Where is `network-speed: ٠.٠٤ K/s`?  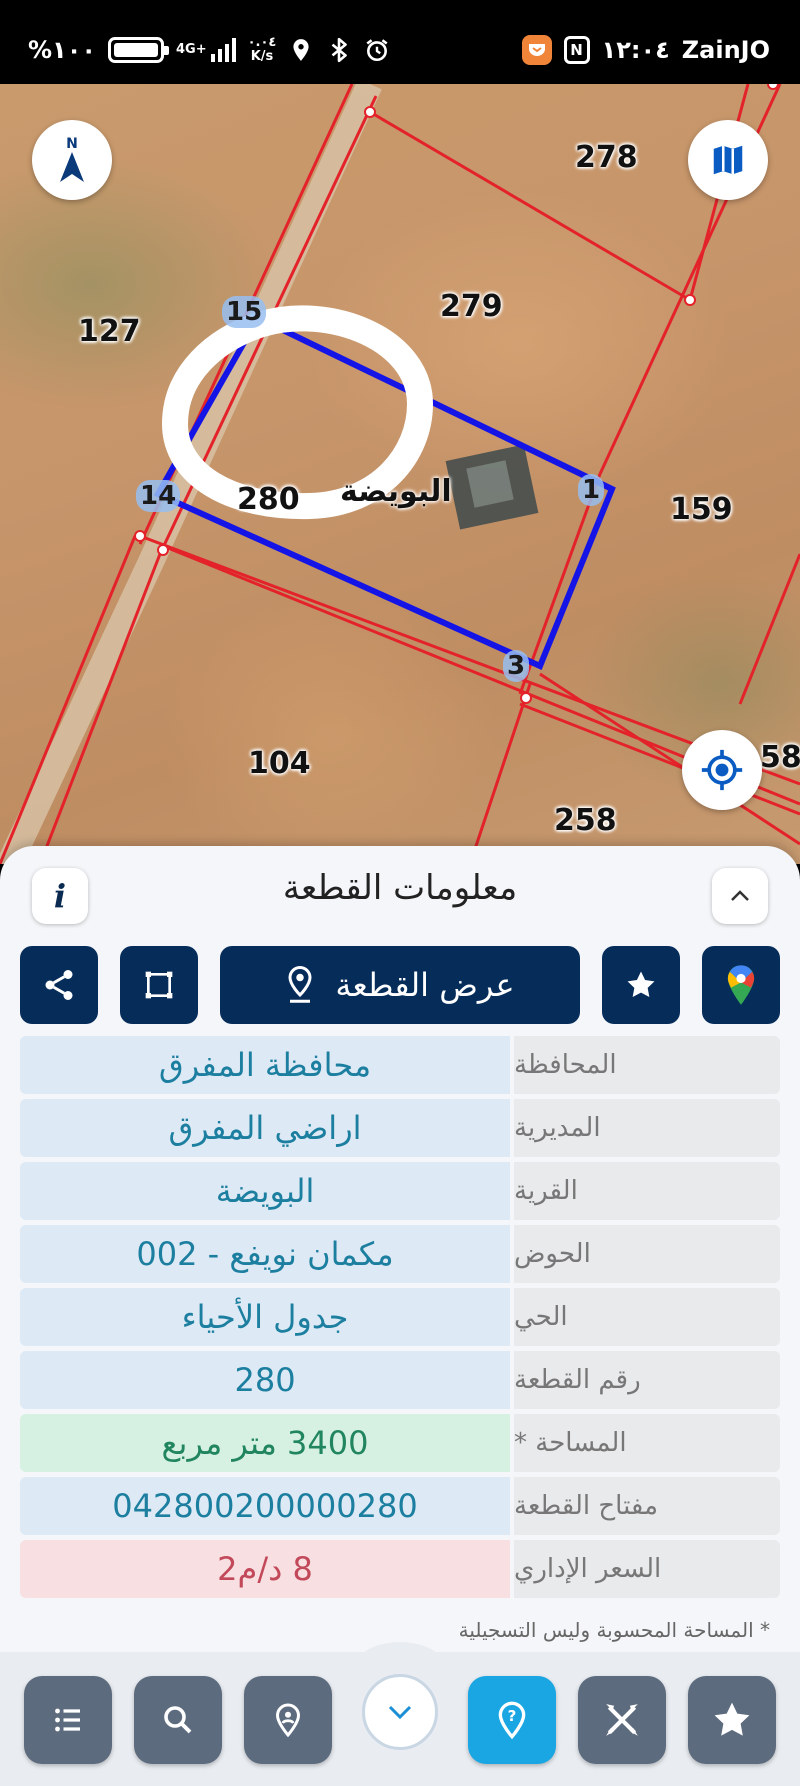
network-speed: ٠.٠٤ K/s is located at coordinates (262, 50).